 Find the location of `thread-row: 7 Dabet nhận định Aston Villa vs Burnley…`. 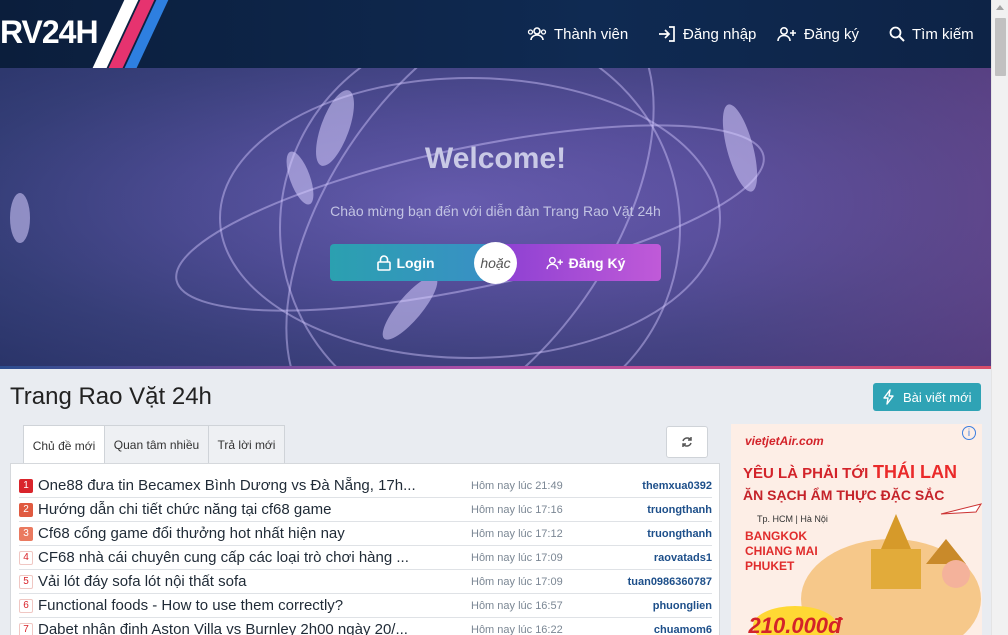

thread-row: 7 Dabet nhận định Aston Villa vs Burnley… is located at coordinates (365, 626).